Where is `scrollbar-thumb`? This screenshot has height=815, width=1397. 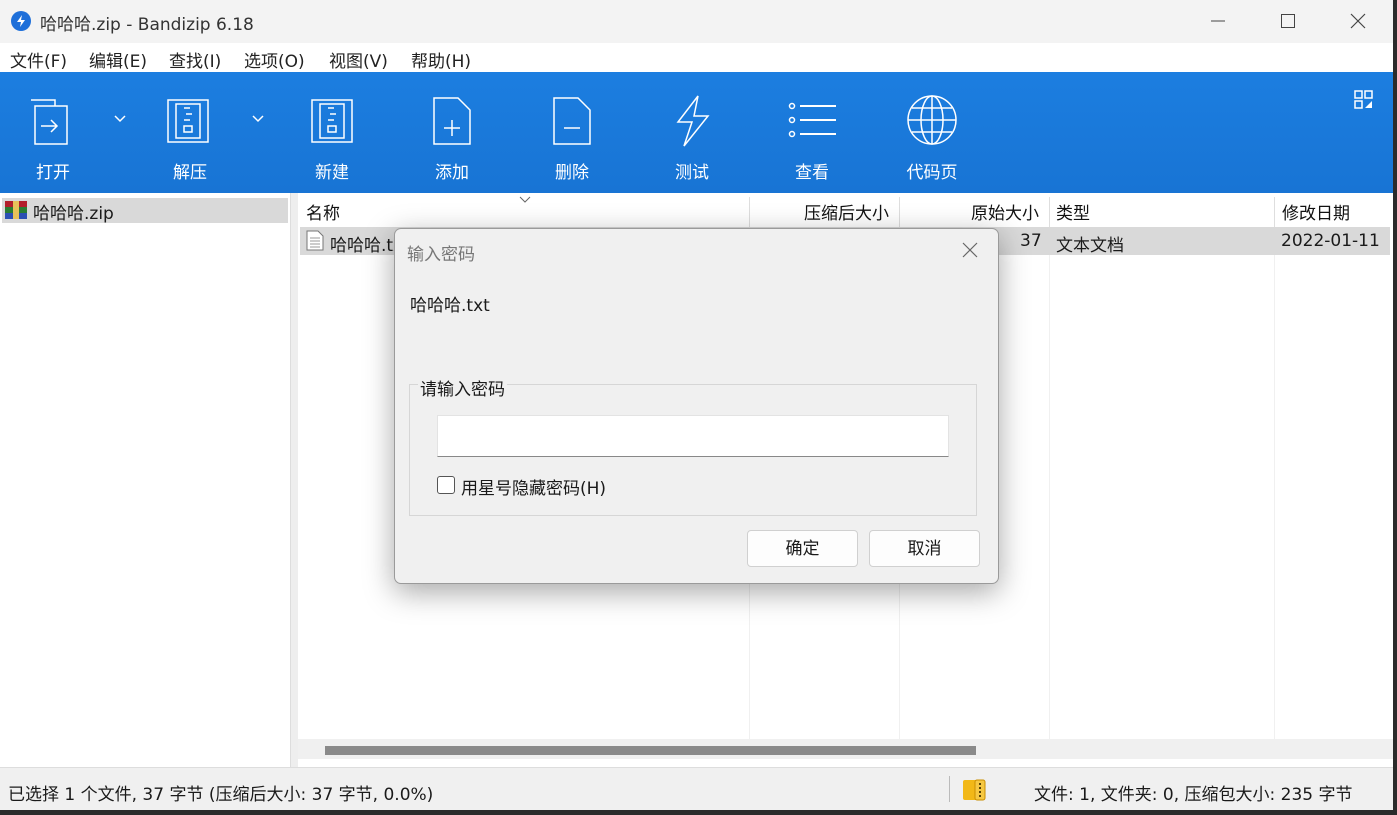
scrollbar-thumb is located at coordinates (650, 750).